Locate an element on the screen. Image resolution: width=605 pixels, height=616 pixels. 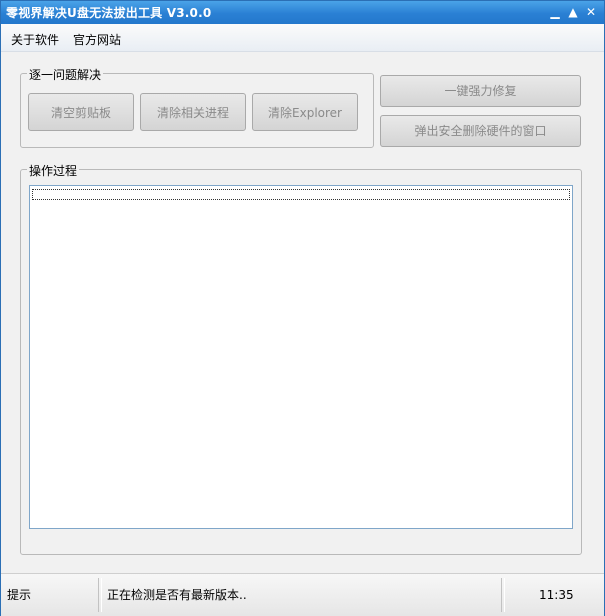
minimize-icon: ▁ is located at coordinates (555, 12).